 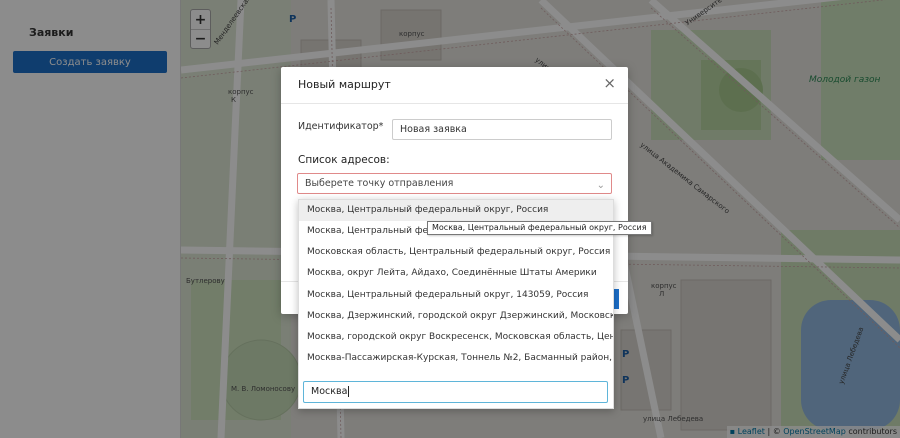 What do you see at coordinates (454, 85) in the screenshot?
I see `modal-header: Новый маршрут ×` at bounding box center [454, 85].